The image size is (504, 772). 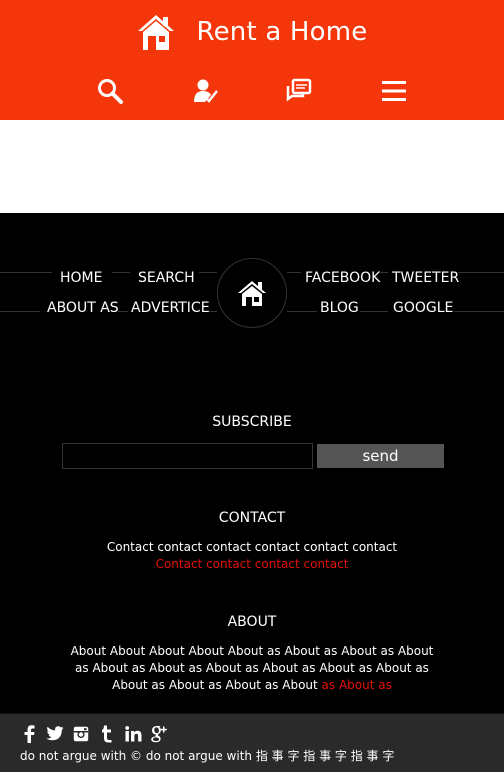 What do you see at coordinates (170, 308) in the screenshot?
I see `footer-link-advertice: ADVERTICE` at bounding box center [170, 308].